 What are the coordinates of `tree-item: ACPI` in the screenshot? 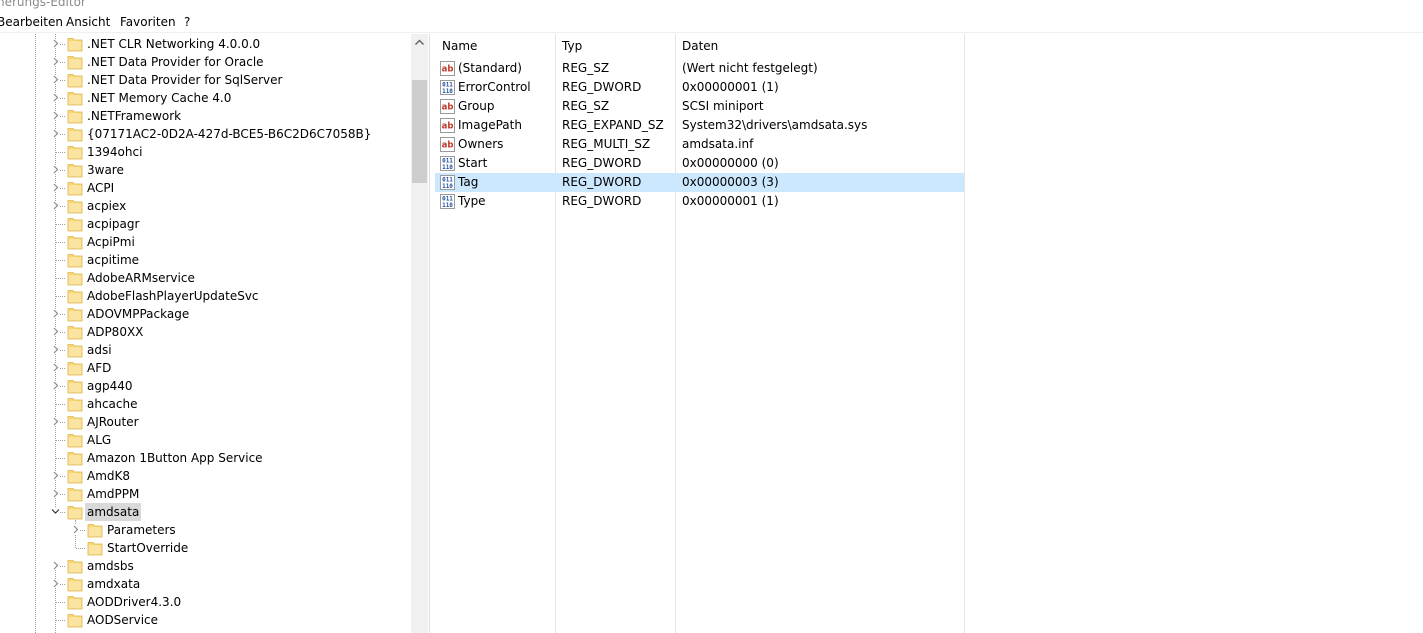 It's located at (205, 188).